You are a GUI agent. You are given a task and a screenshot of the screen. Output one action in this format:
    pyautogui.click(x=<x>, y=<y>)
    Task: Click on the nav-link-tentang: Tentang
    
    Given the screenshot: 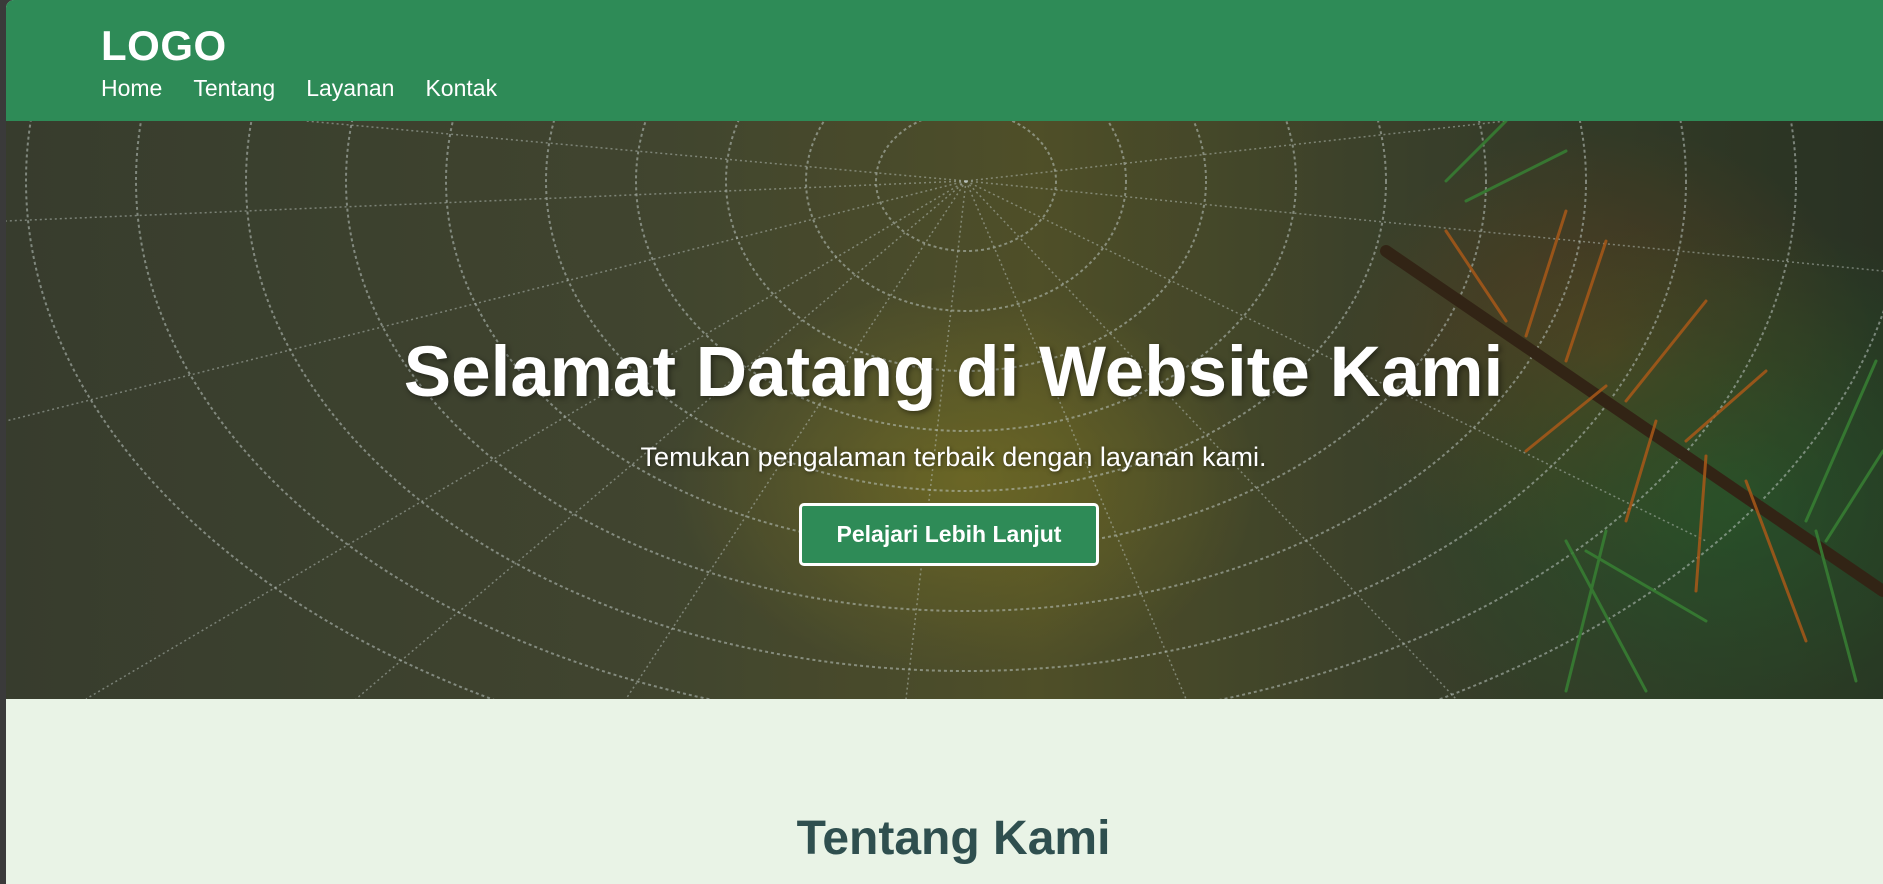 What is the action you would take?
    pyautogui.click(x=234, y=88)
    